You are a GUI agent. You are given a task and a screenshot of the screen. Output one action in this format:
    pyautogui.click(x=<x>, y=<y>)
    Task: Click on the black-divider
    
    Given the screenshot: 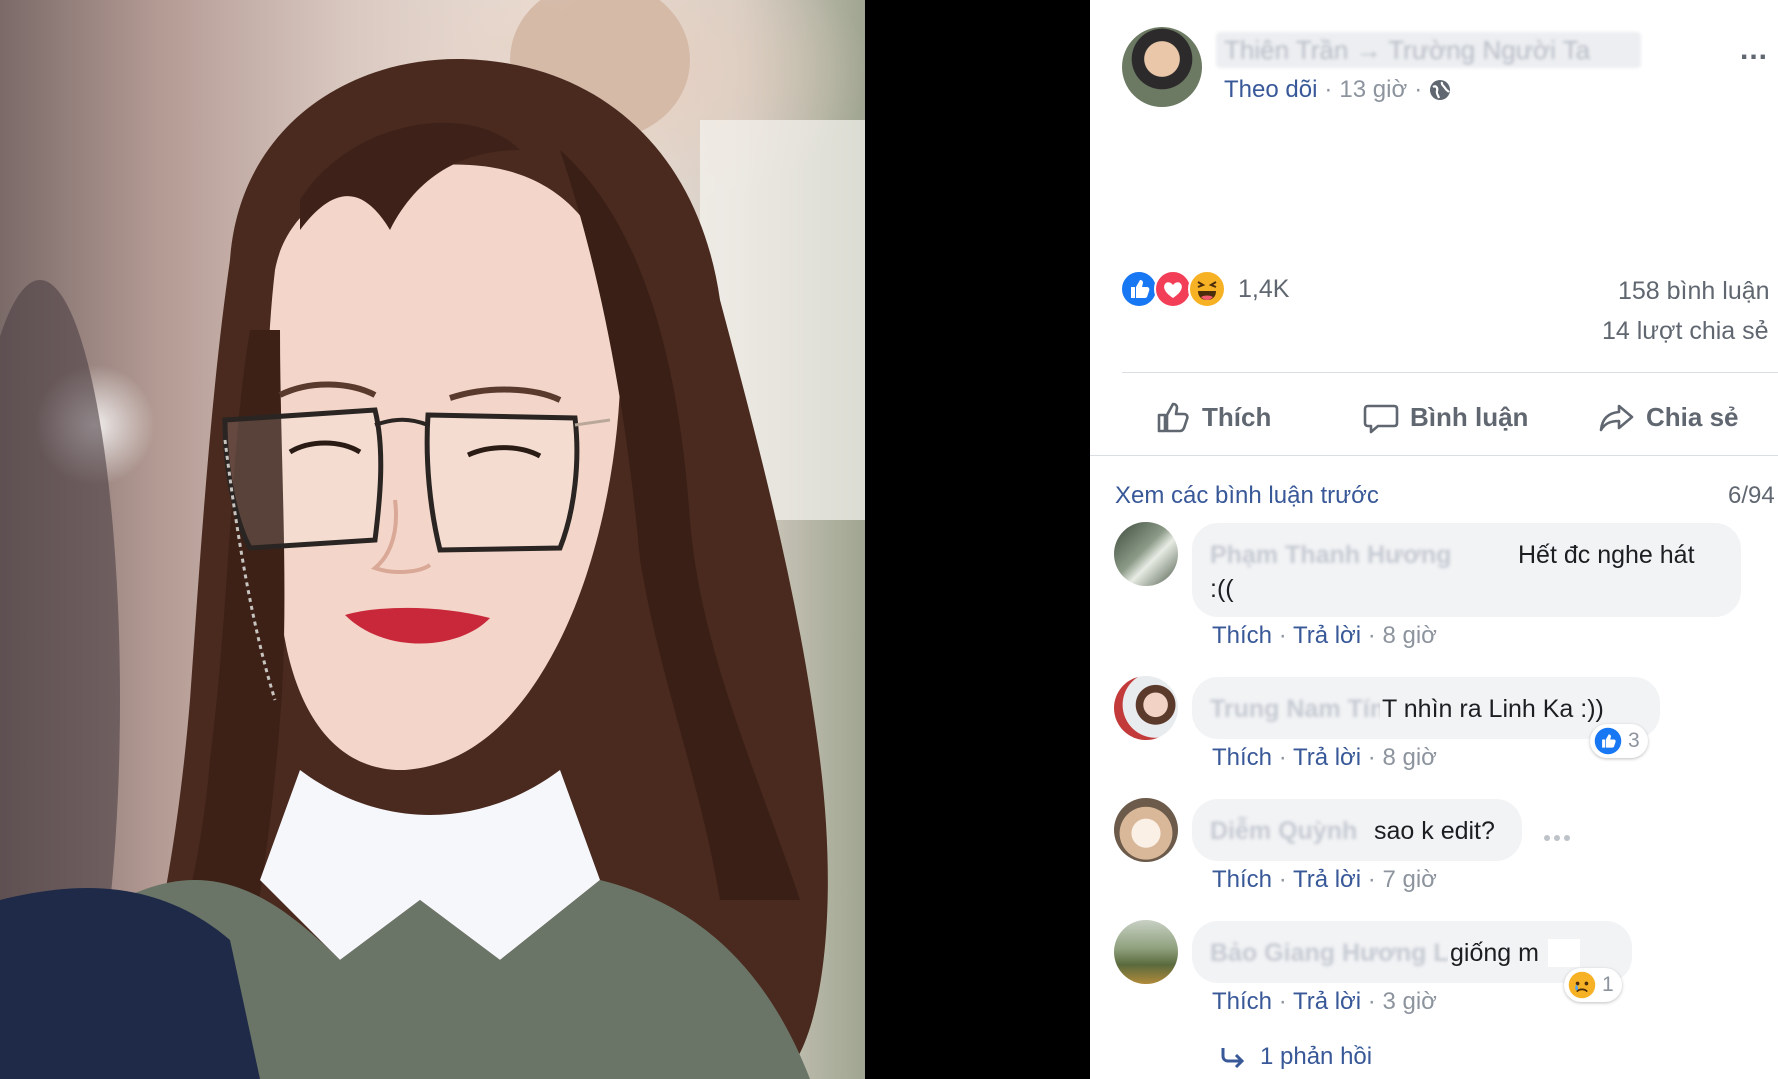 What is the action you would take?
    pyautogui.click(x=977, y=539)
    